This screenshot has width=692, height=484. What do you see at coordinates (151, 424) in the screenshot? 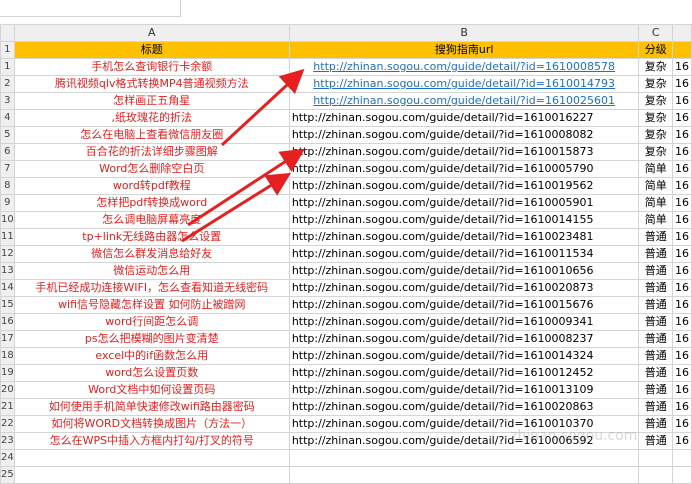
I see `title-cell: 如何将WORD文档转换成图片（方法一）` at bounding box center [151, 424].